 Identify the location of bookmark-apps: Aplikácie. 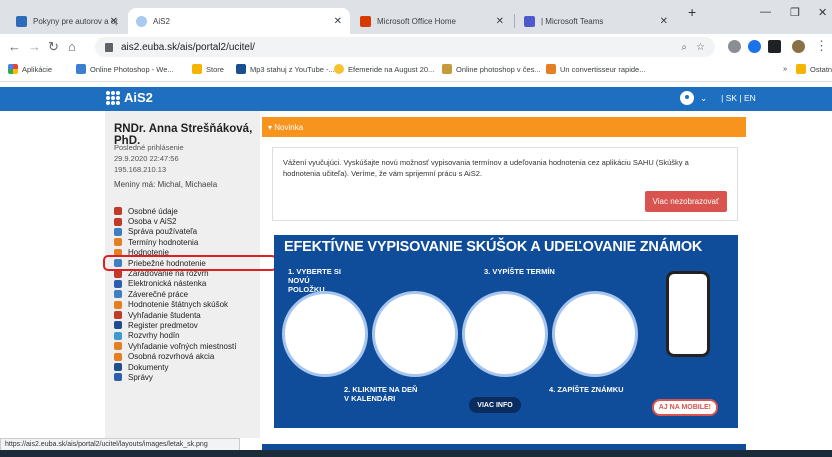
(30, 69).